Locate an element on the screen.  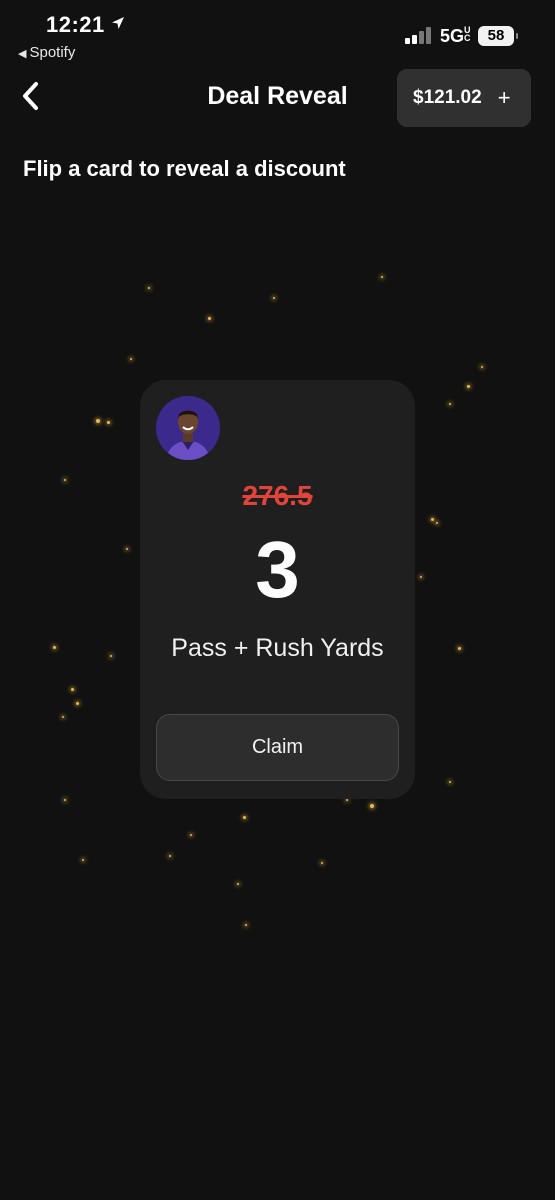
location-arrow-icon is located at coordinates (117, 23).